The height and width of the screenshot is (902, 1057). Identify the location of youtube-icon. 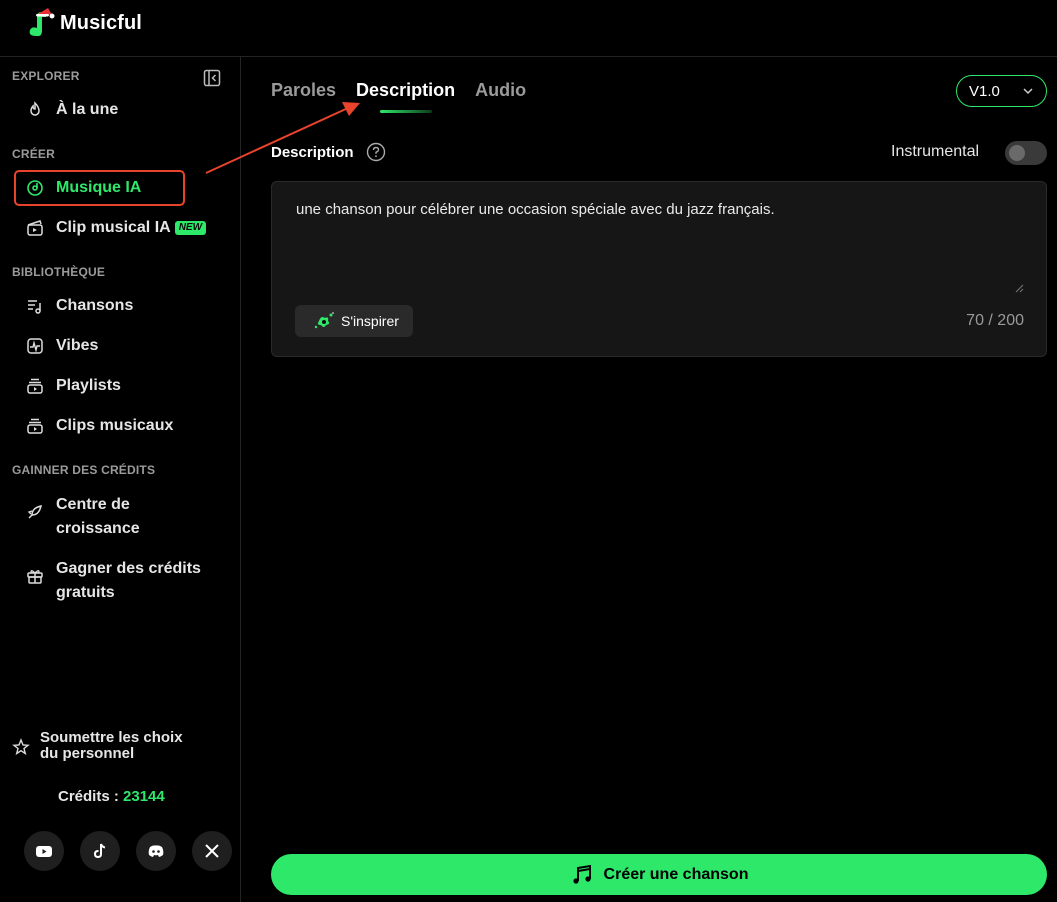
(44, 851).